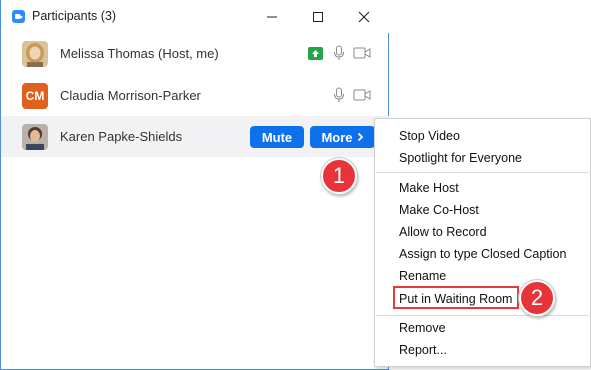 The width and height of the screenshot is (591, 370). What do you see at coordinates (339, 176) in the screenshot?
I see `step-callout-1: 1` at bounding box center [339, 176].